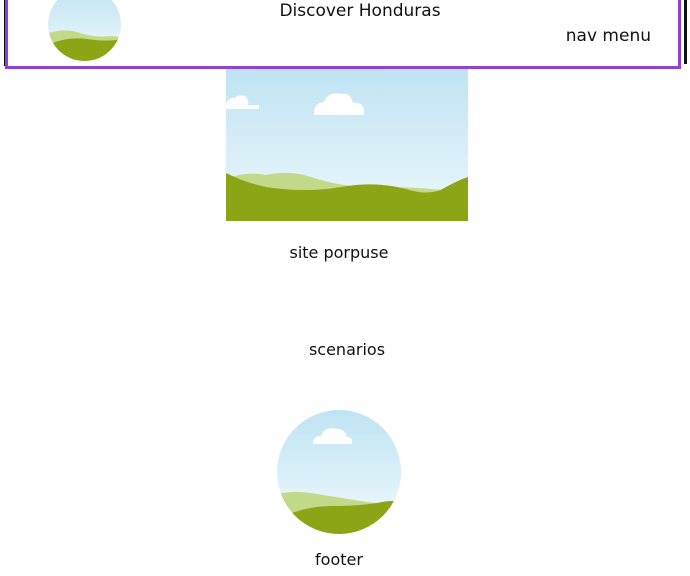 The height and width of the screenshot is (576, 690). What do you see at coordinates (343, 34) in the screenshot?
I see `site-header: Discover Honduras nav menu` at bounding box center [343, 34].